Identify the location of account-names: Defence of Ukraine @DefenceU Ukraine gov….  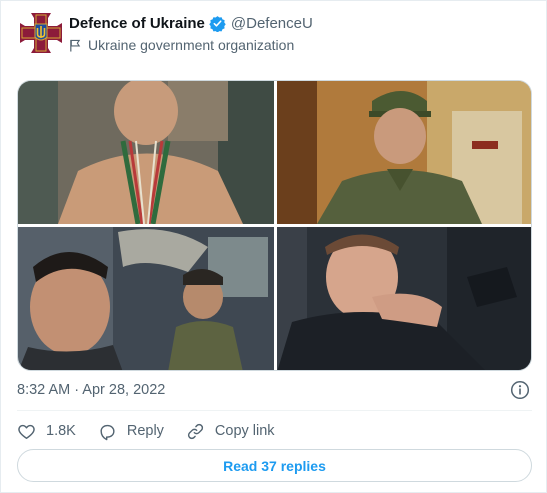
(191, 34).